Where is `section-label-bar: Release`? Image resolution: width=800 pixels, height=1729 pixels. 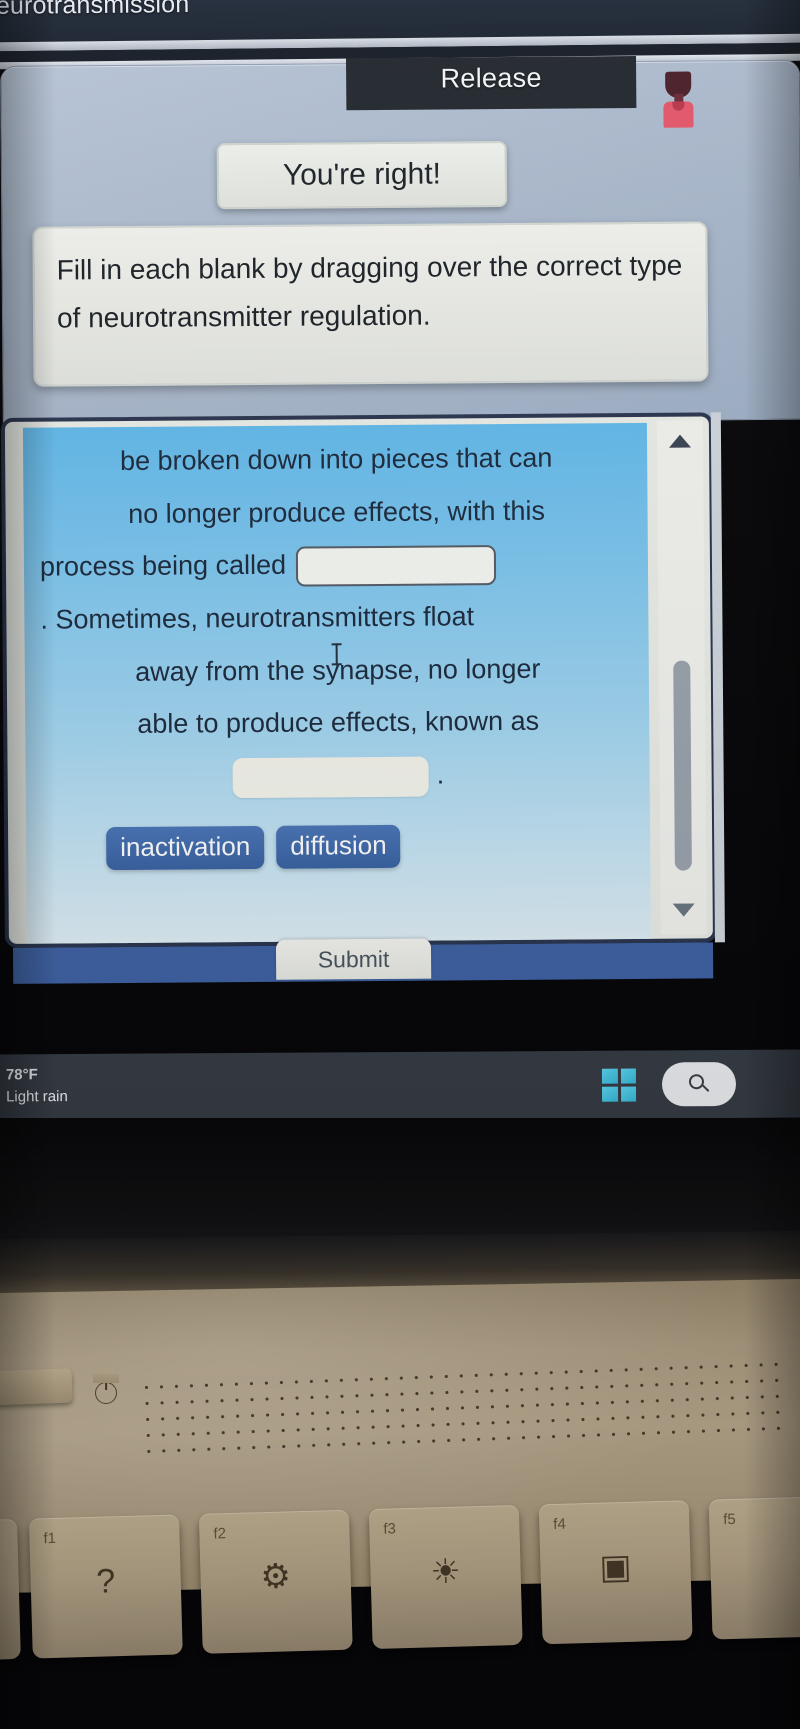
section-label-bar: Release is located at coordinates (491, 83).